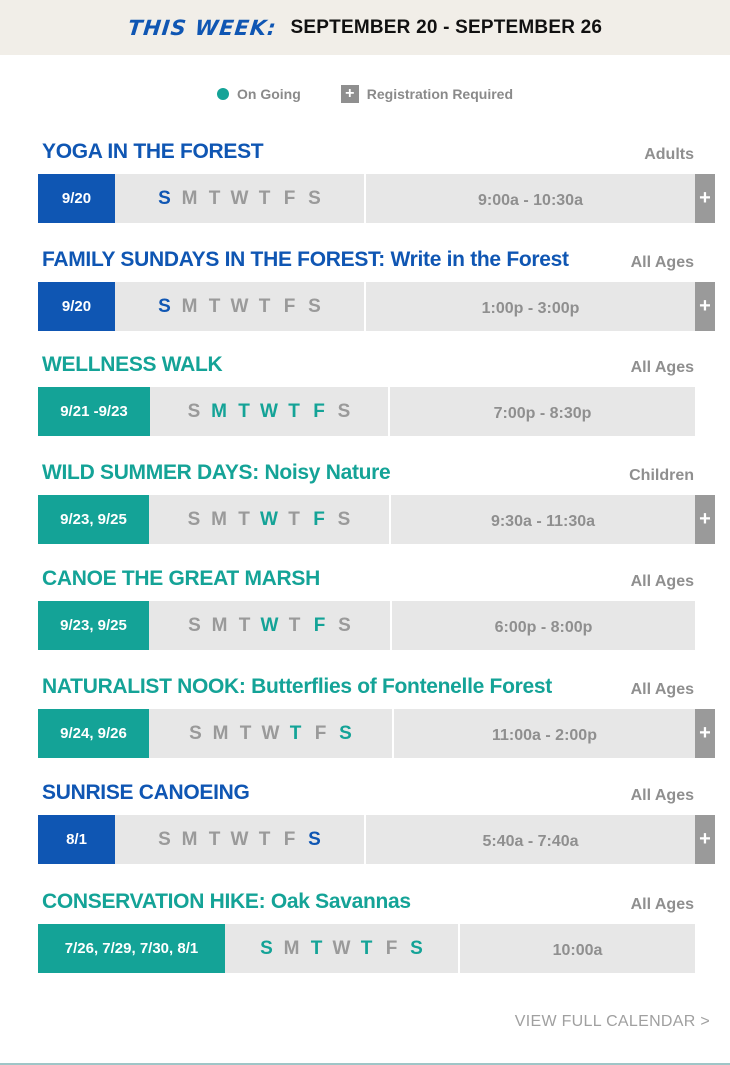 This screenshot has height=1065, width=730. What do you see at coordinates (268, 94) in the screenshot?
I see `legend-ongoing-label: On Going` at bounding box center [268, 94].